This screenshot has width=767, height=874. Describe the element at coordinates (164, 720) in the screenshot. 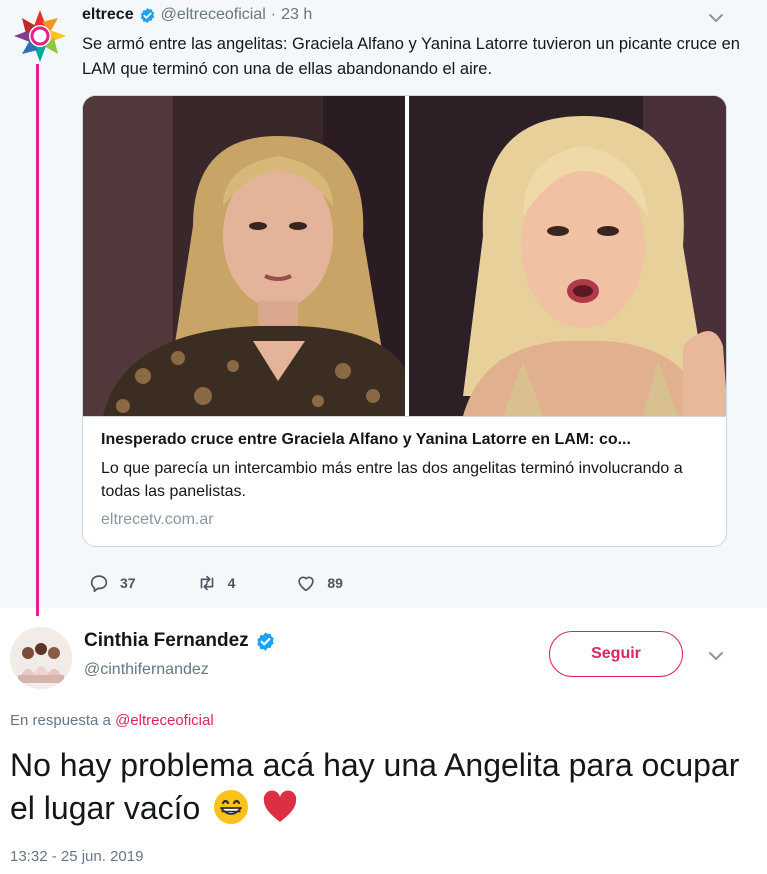

I see `in-reply-mention: @eltreceoficial` at that location.